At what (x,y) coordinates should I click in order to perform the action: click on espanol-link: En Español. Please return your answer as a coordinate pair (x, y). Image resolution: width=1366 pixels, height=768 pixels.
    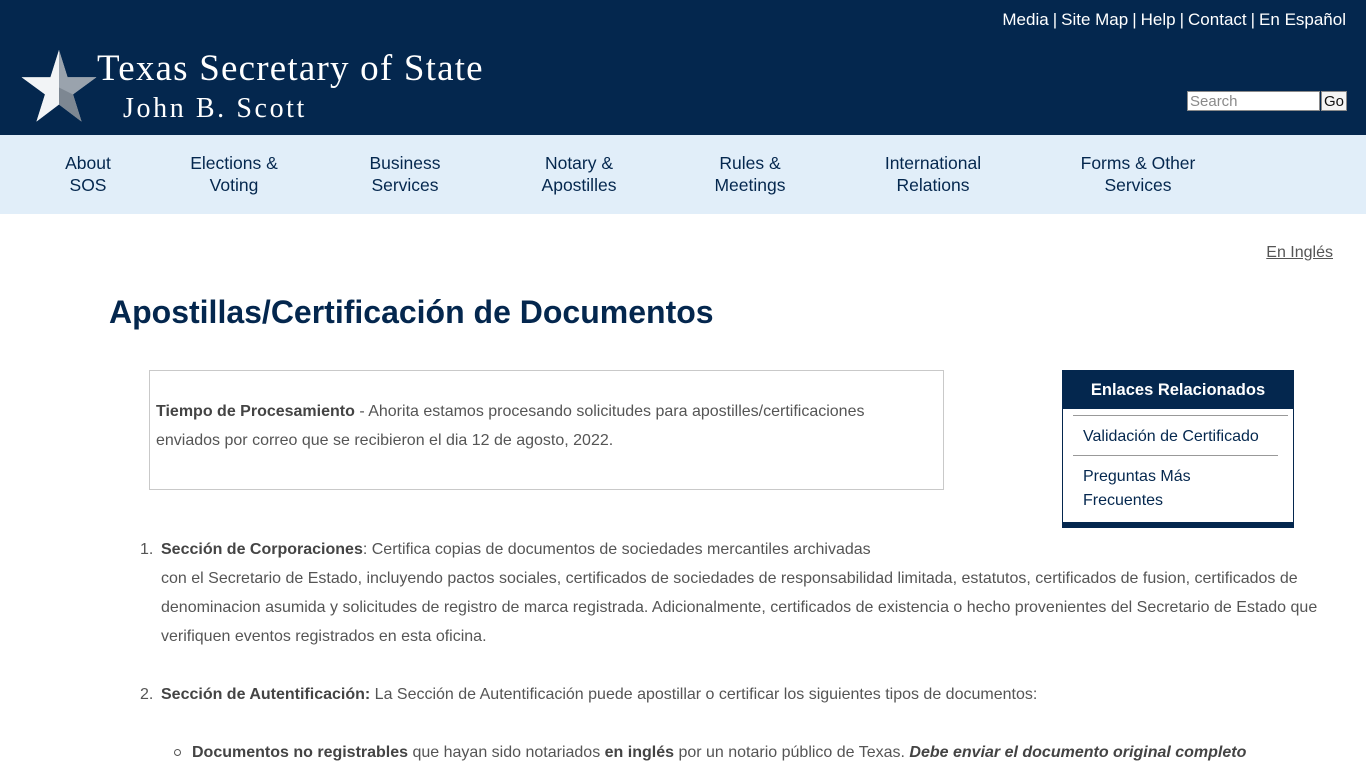
    Looking at the image, I should click on (1302, 19).